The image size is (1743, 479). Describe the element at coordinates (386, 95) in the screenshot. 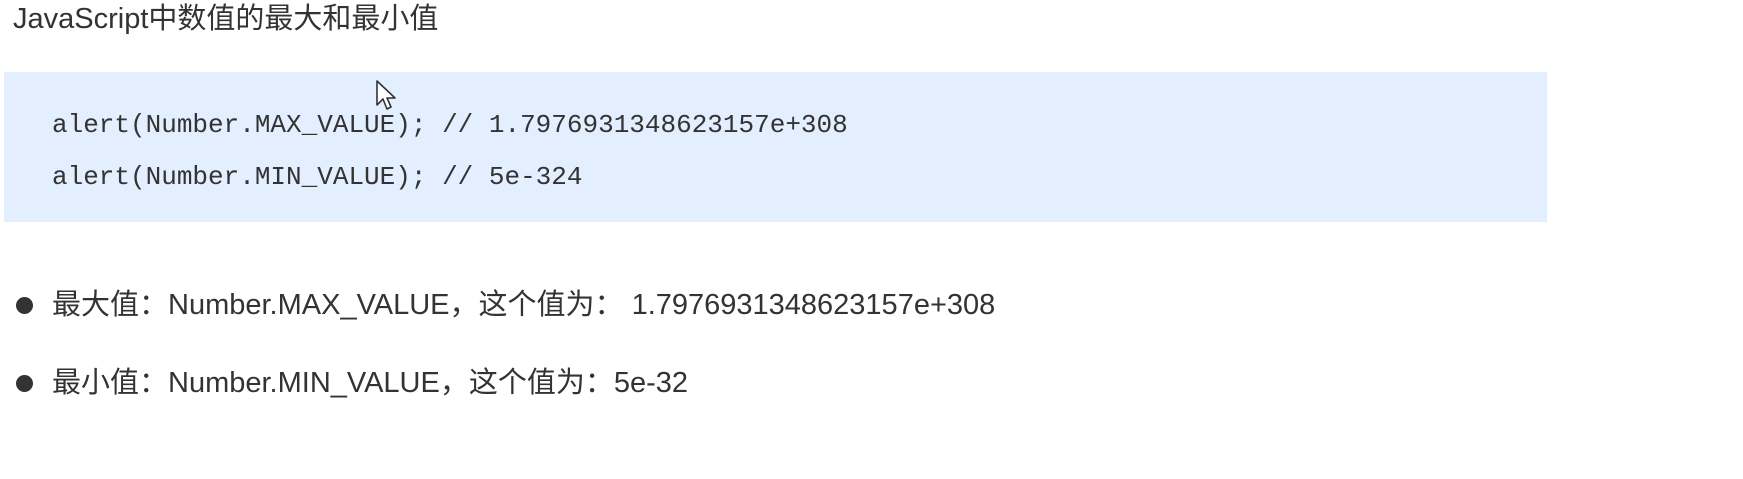

I see `mouse-pointer-icon` at that location.